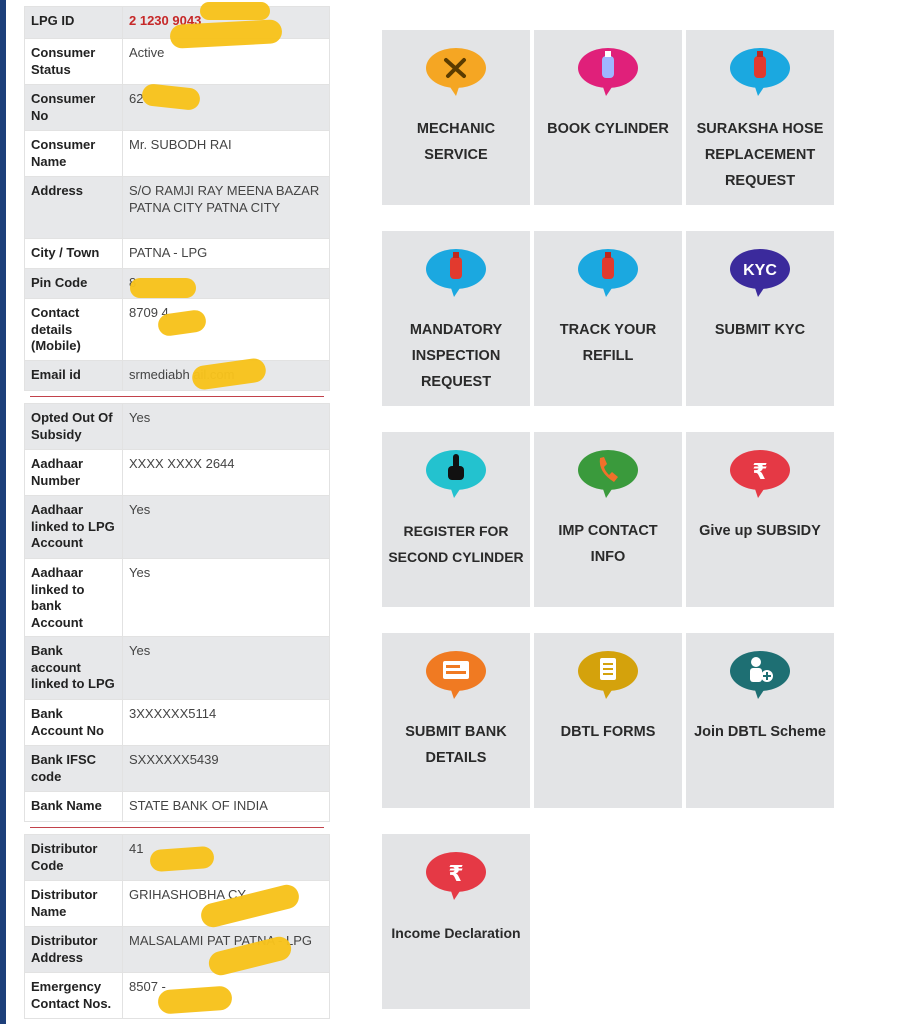 The image size is (904, 1024). I want to click on tile-register-second-cylinder: REGISTER FOR SECOND CYLINDER, so click(456, 519).